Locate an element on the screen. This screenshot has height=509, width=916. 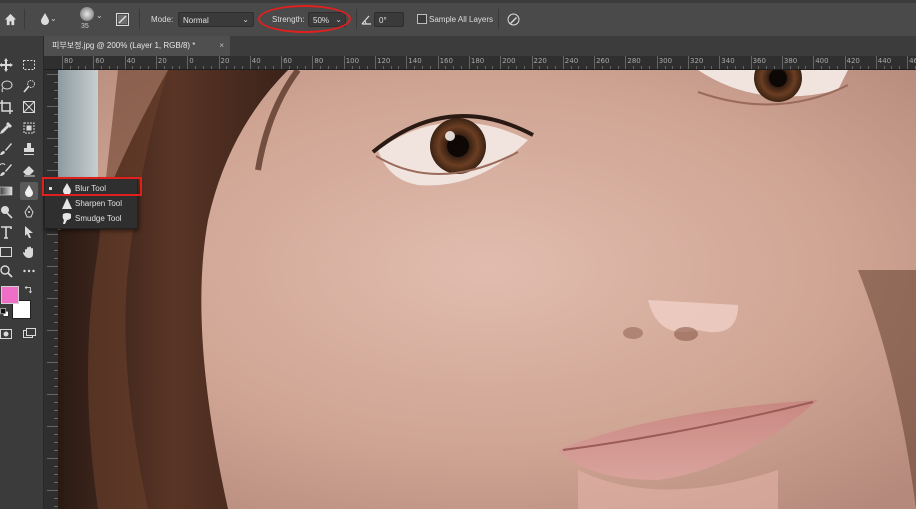
brush-settings-icon is located at coordinates (122, 19).